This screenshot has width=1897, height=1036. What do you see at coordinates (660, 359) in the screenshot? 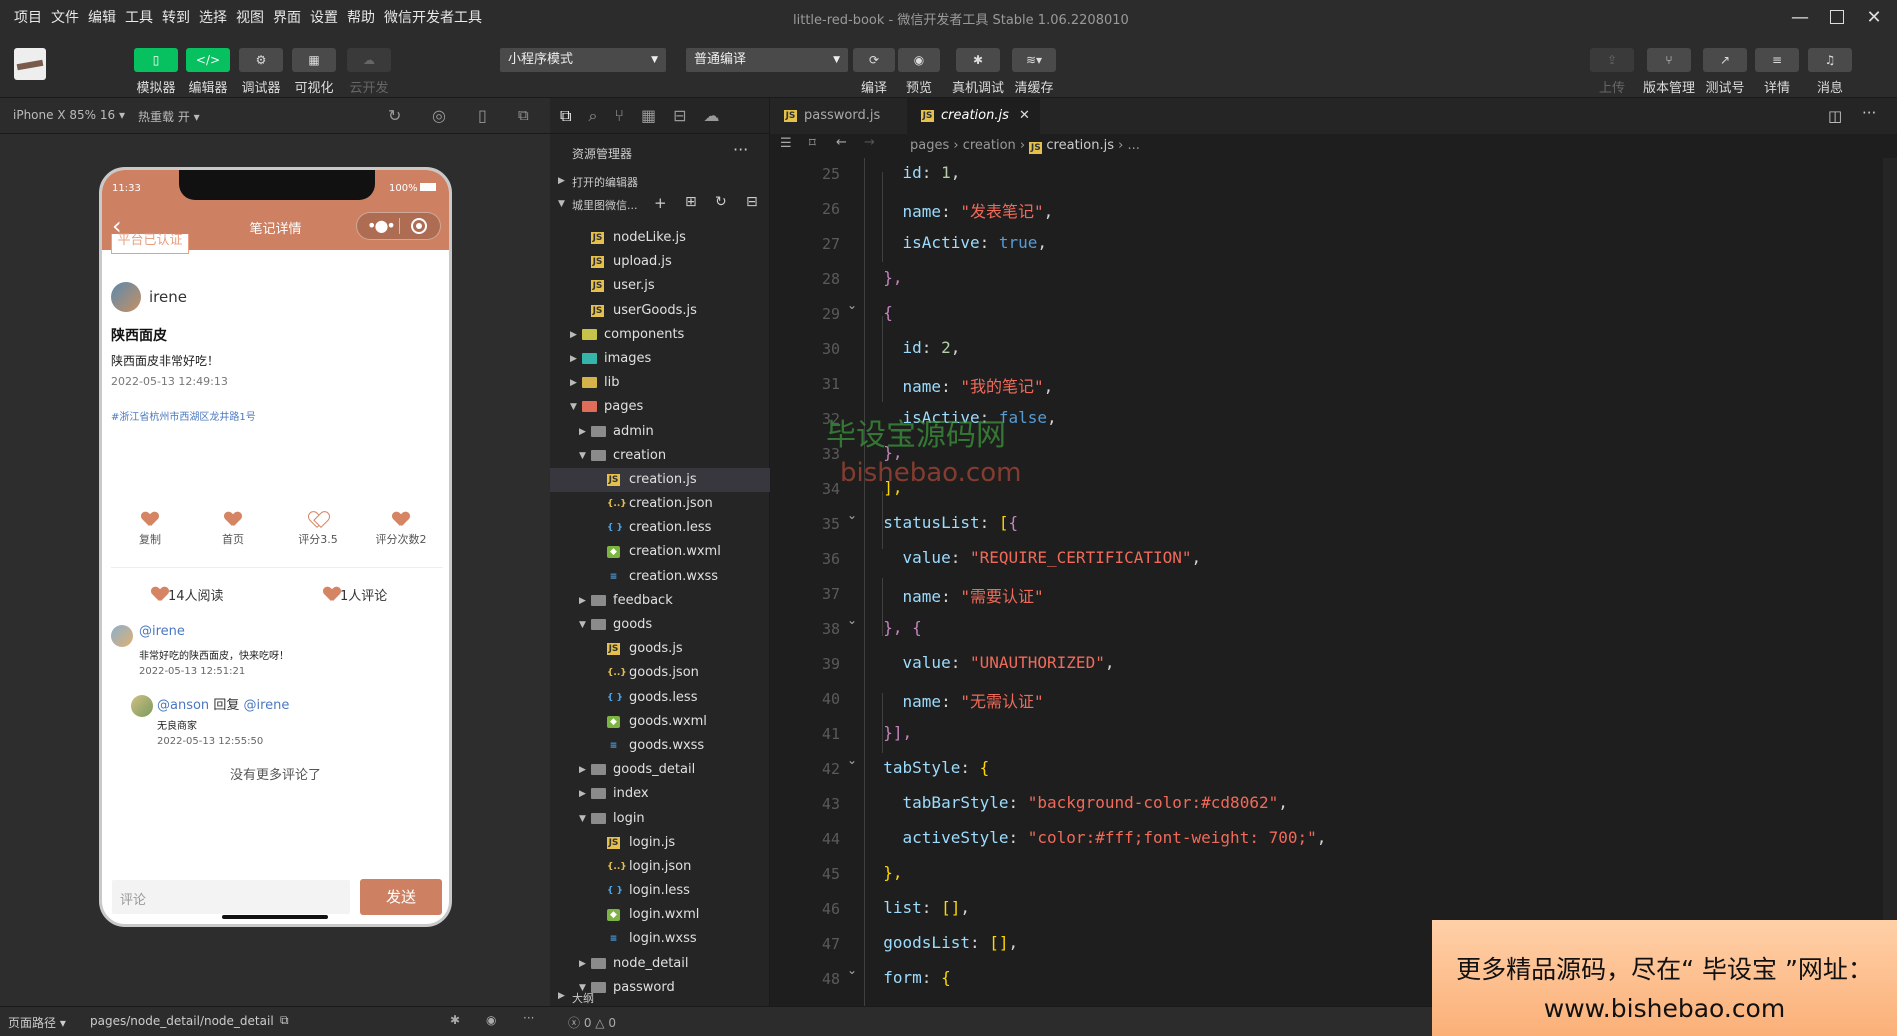
I see `tree-item-images: ▶ images` at bounding box center [660, 359].